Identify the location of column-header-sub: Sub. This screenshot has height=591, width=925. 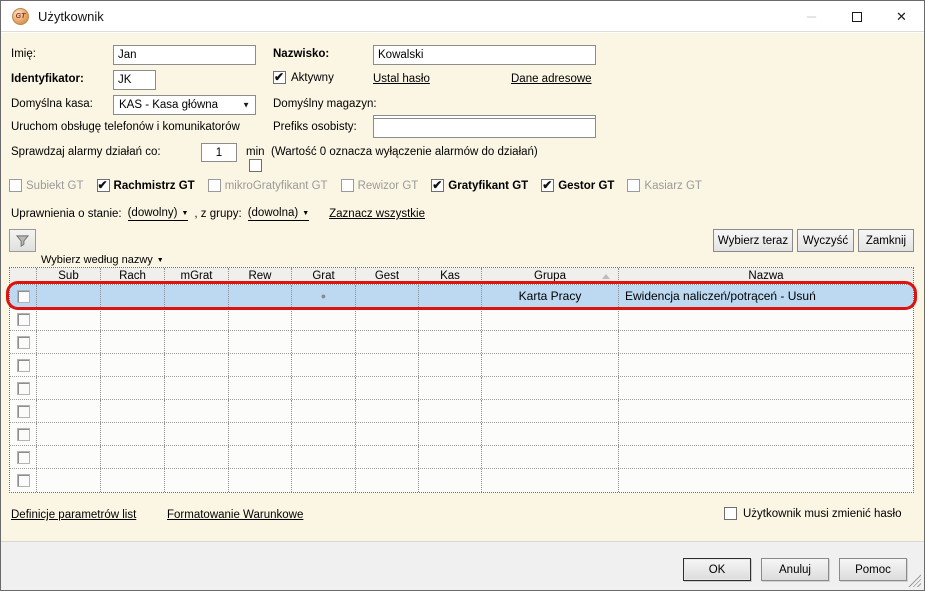
(69, 276).